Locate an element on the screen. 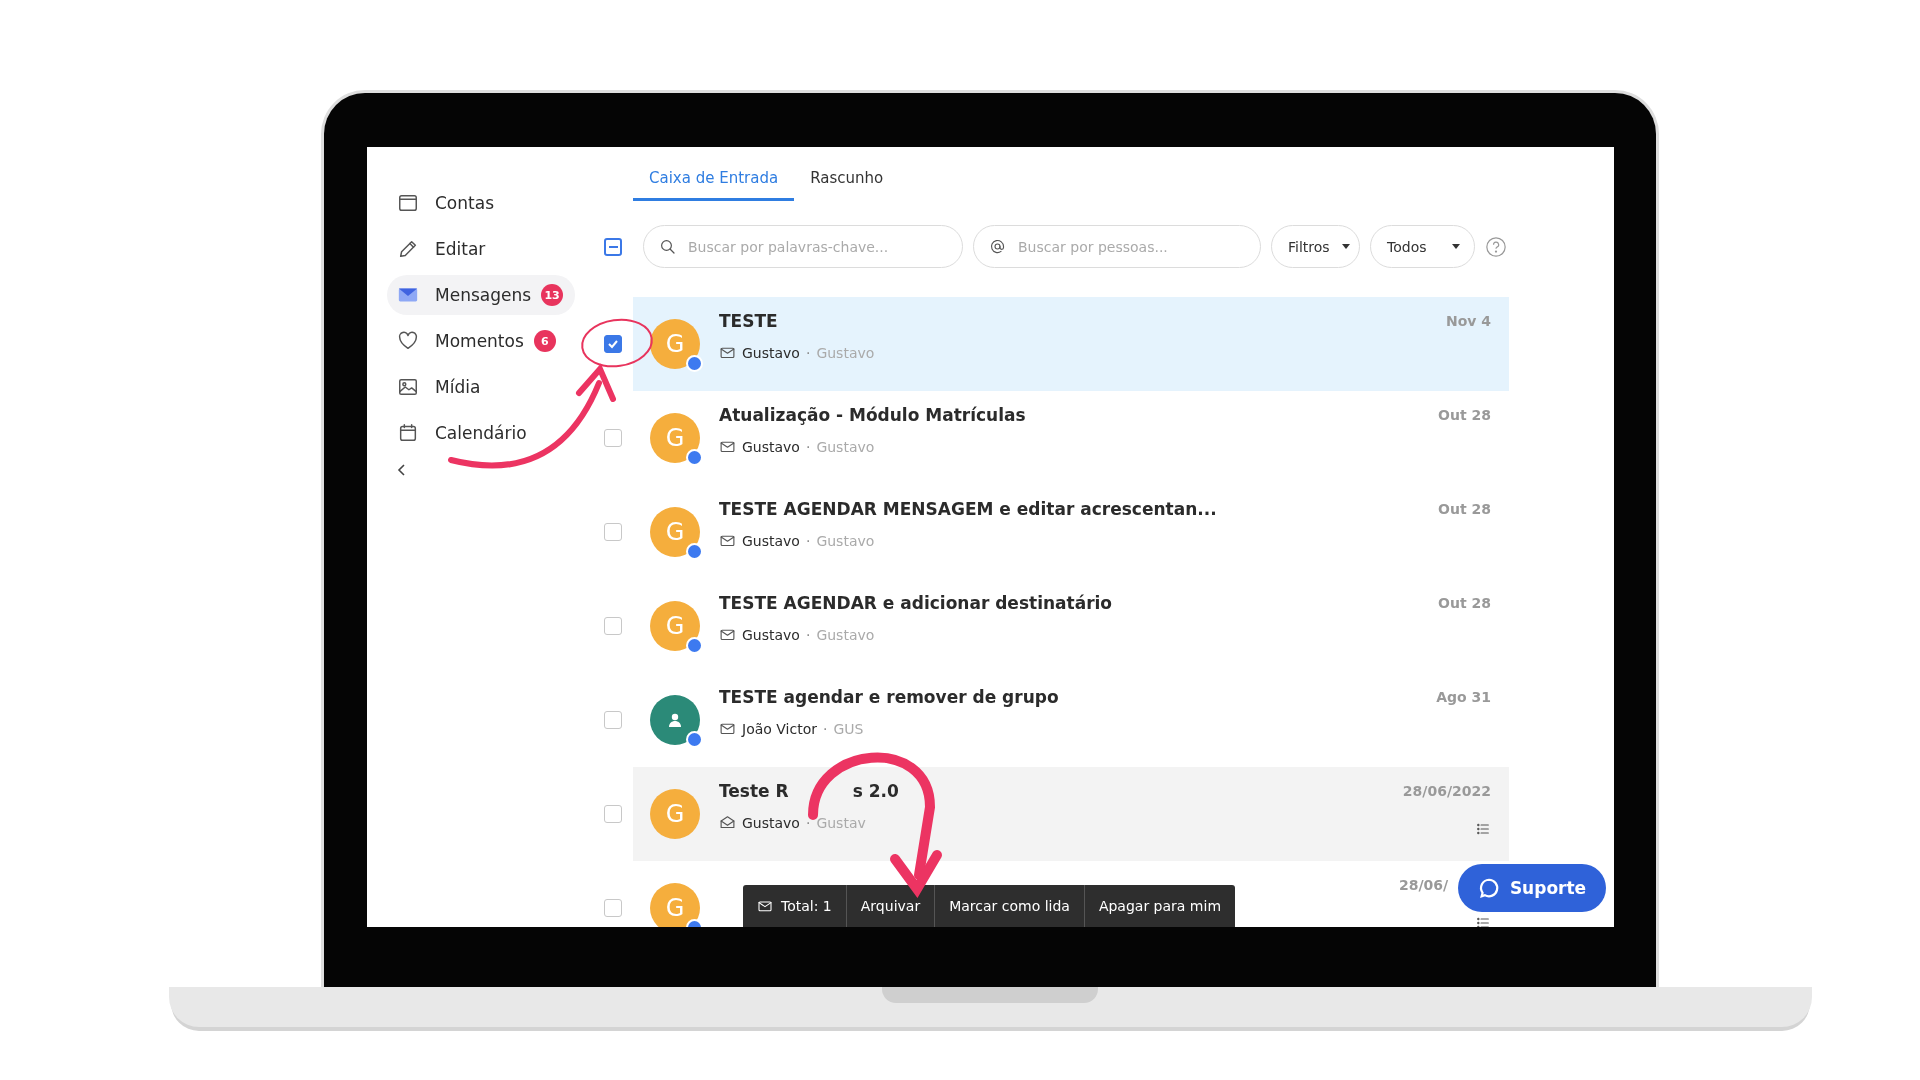 The height and width of the screenshot is (1080, 1920). message-date: Ago 31 is located at coordinates (1463, 697).